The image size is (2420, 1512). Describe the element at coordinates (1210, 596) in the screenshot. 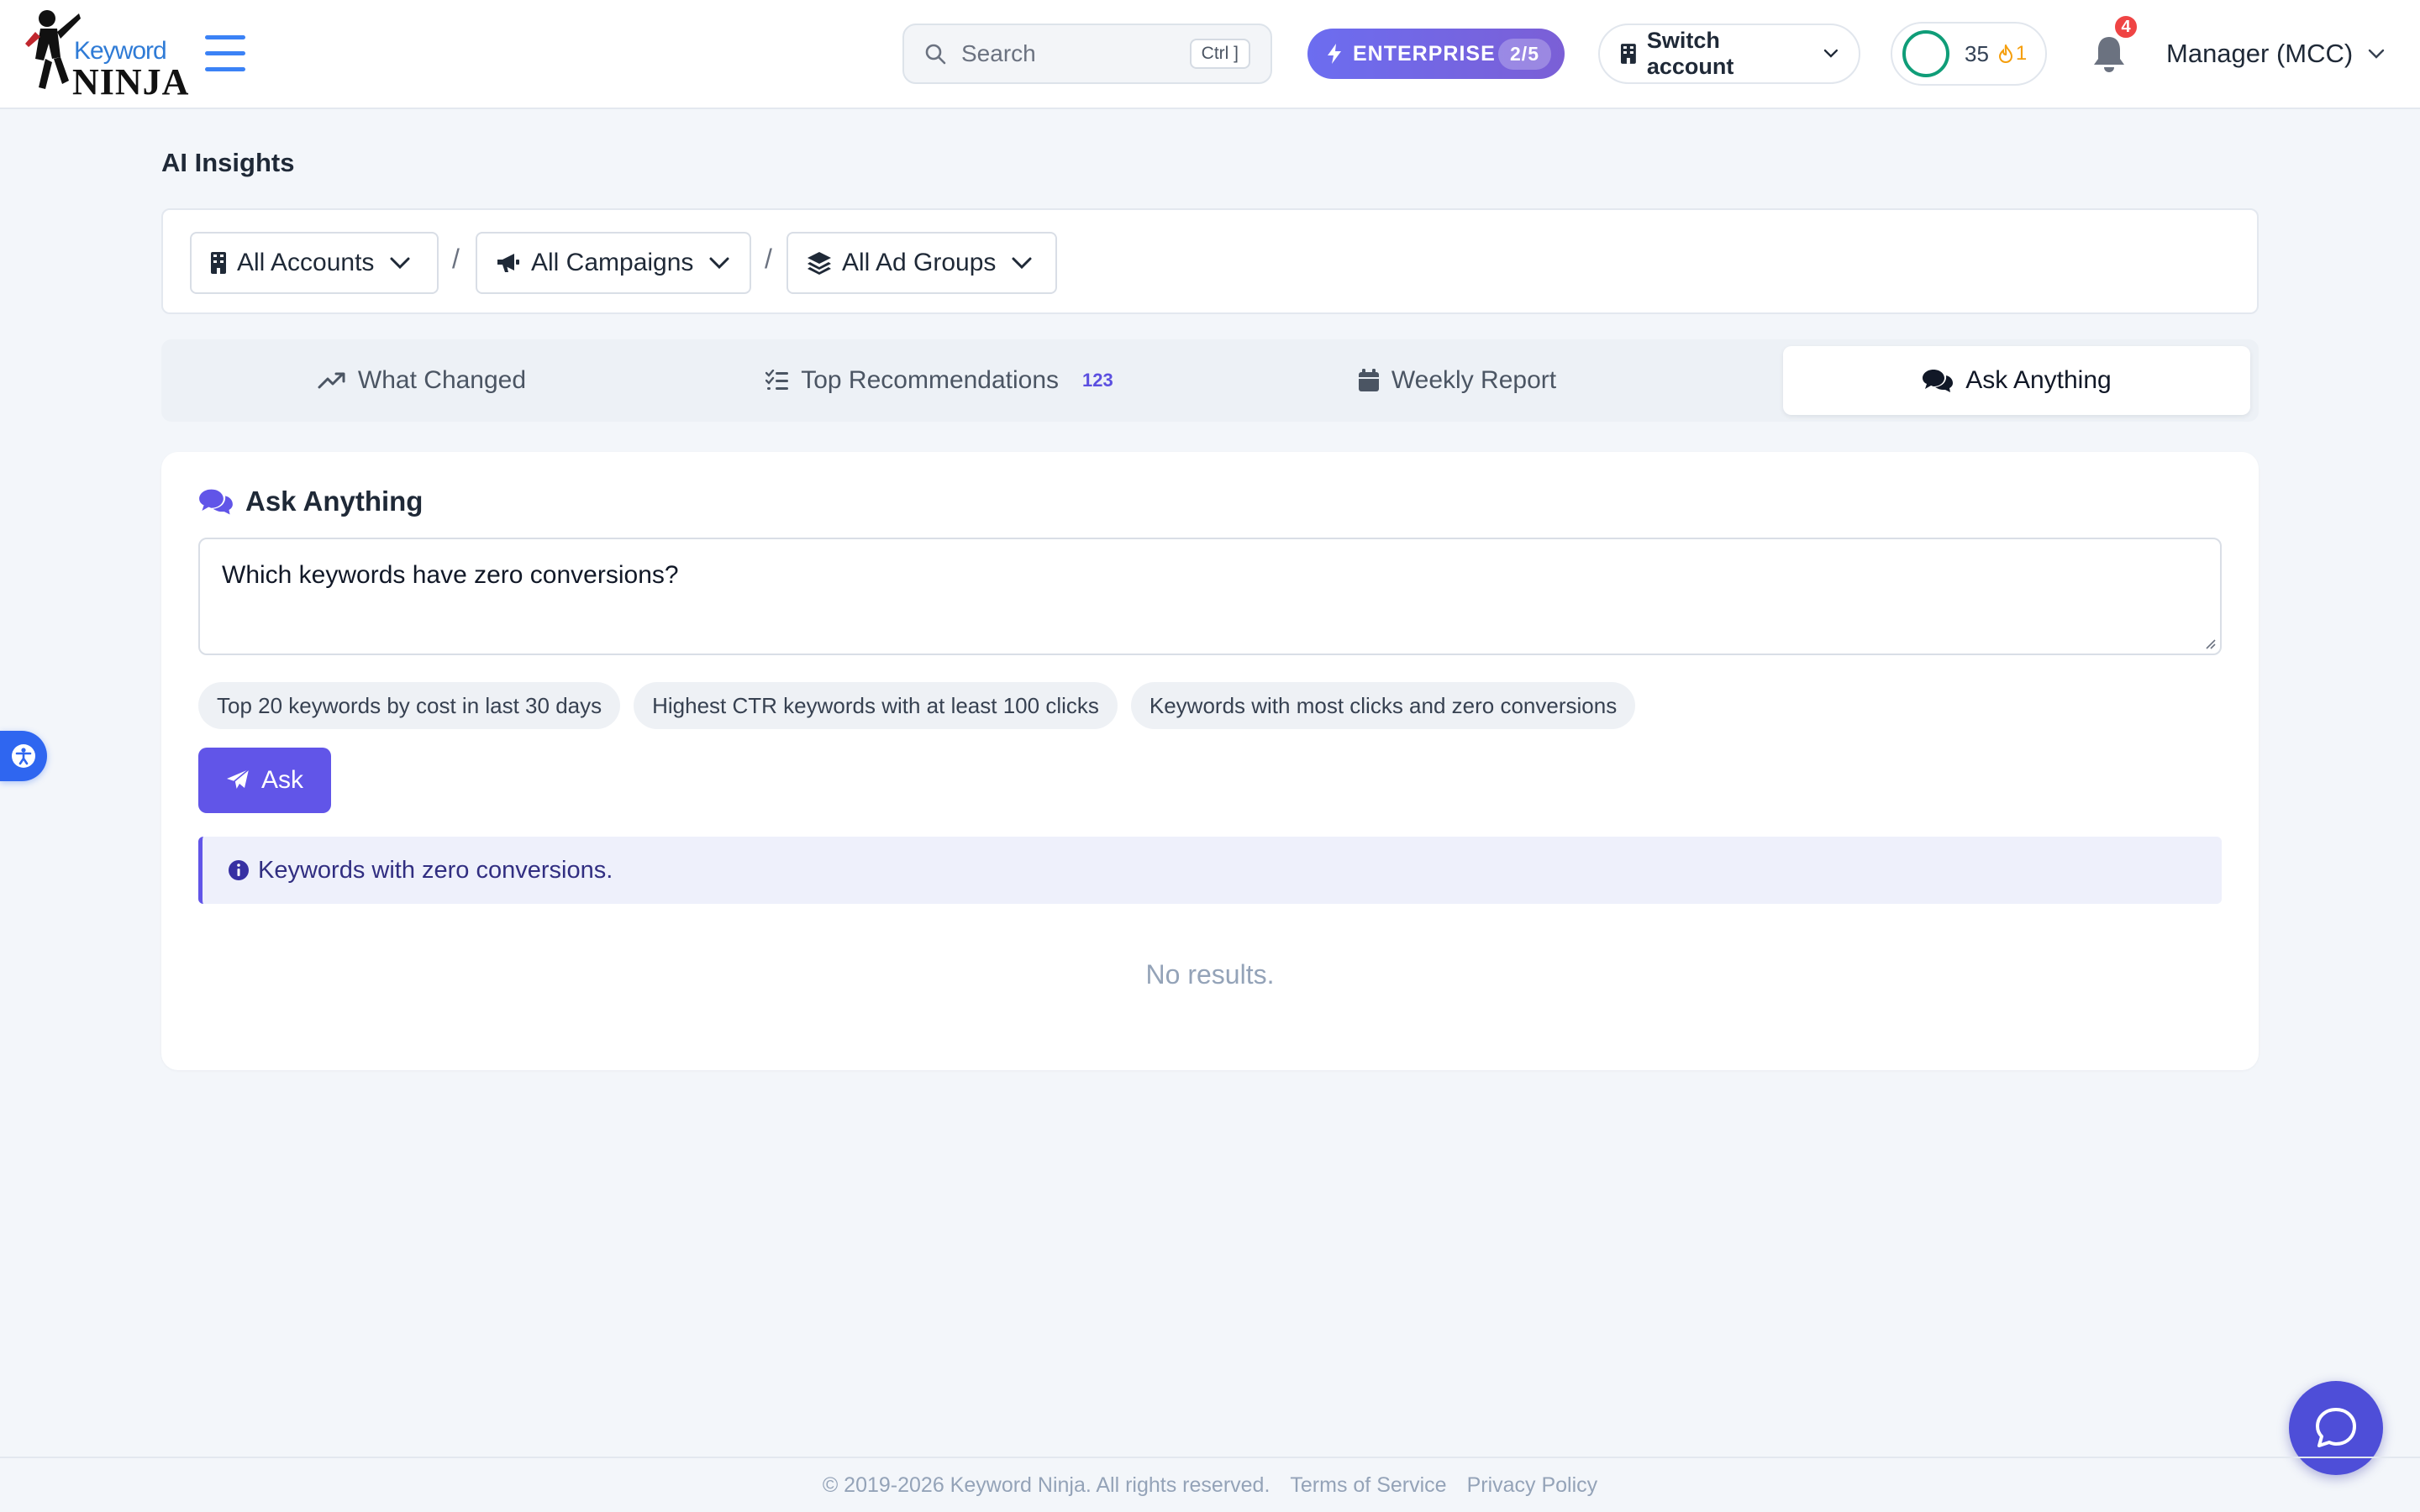

I see `question-input: Which keywords have zero conversions?` at that location.